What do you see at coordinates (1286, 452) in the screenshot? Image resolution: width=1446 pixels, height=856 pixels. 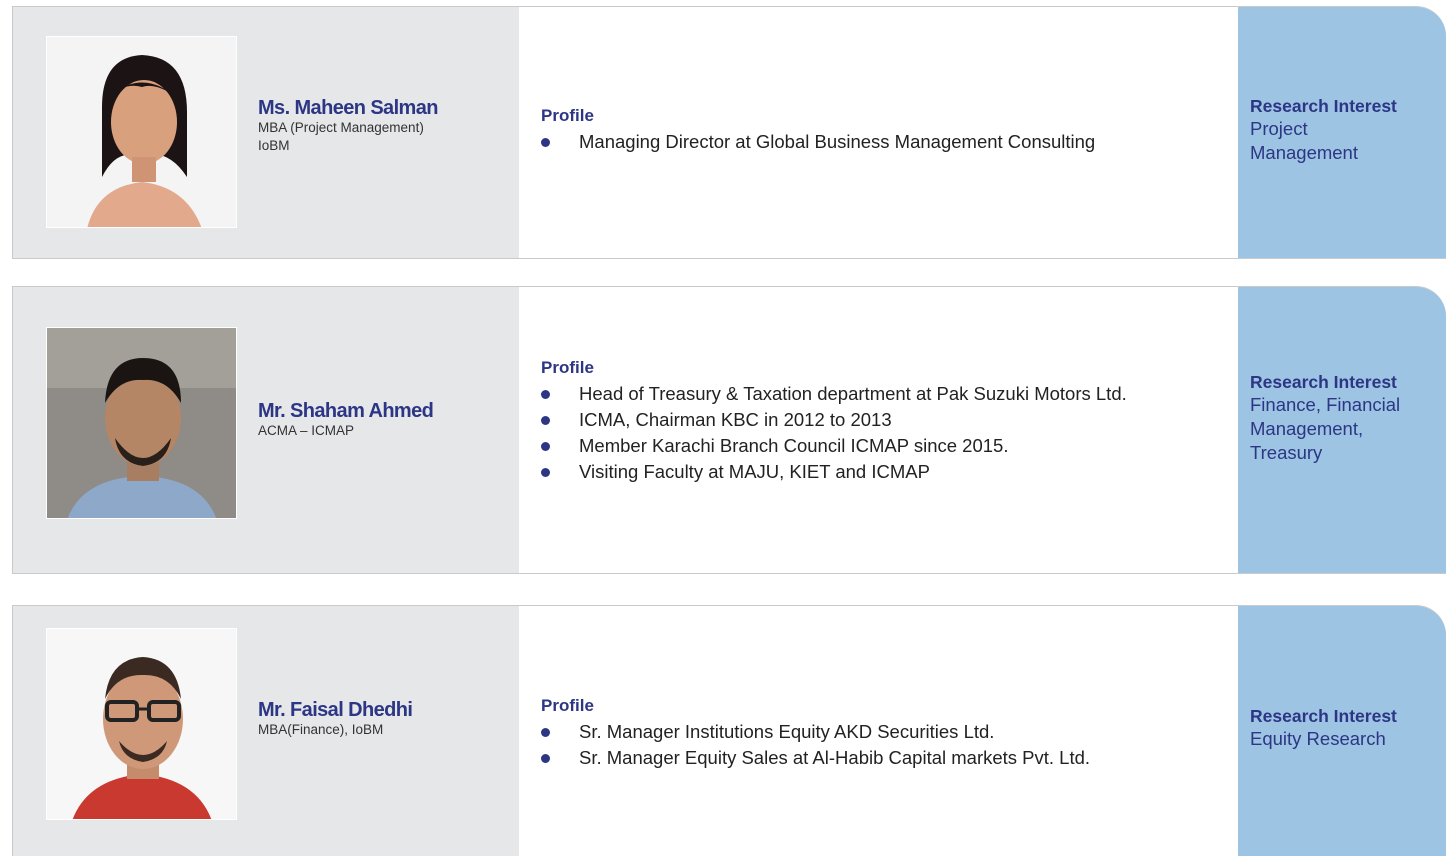 I see `research-line: Treasury` at bounding box center [1286, 452].